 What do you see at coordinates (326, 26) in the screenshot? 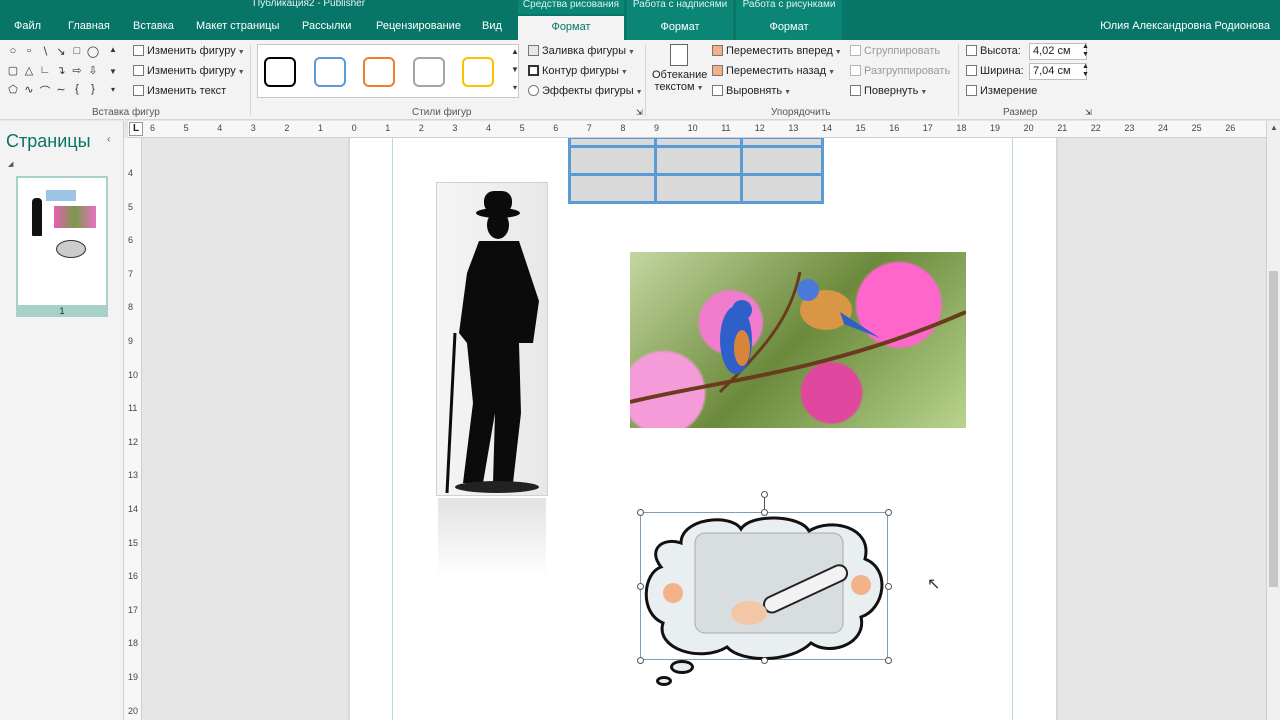
I see `tab-mailings: Рассылки` at bounding box center [326, 26].